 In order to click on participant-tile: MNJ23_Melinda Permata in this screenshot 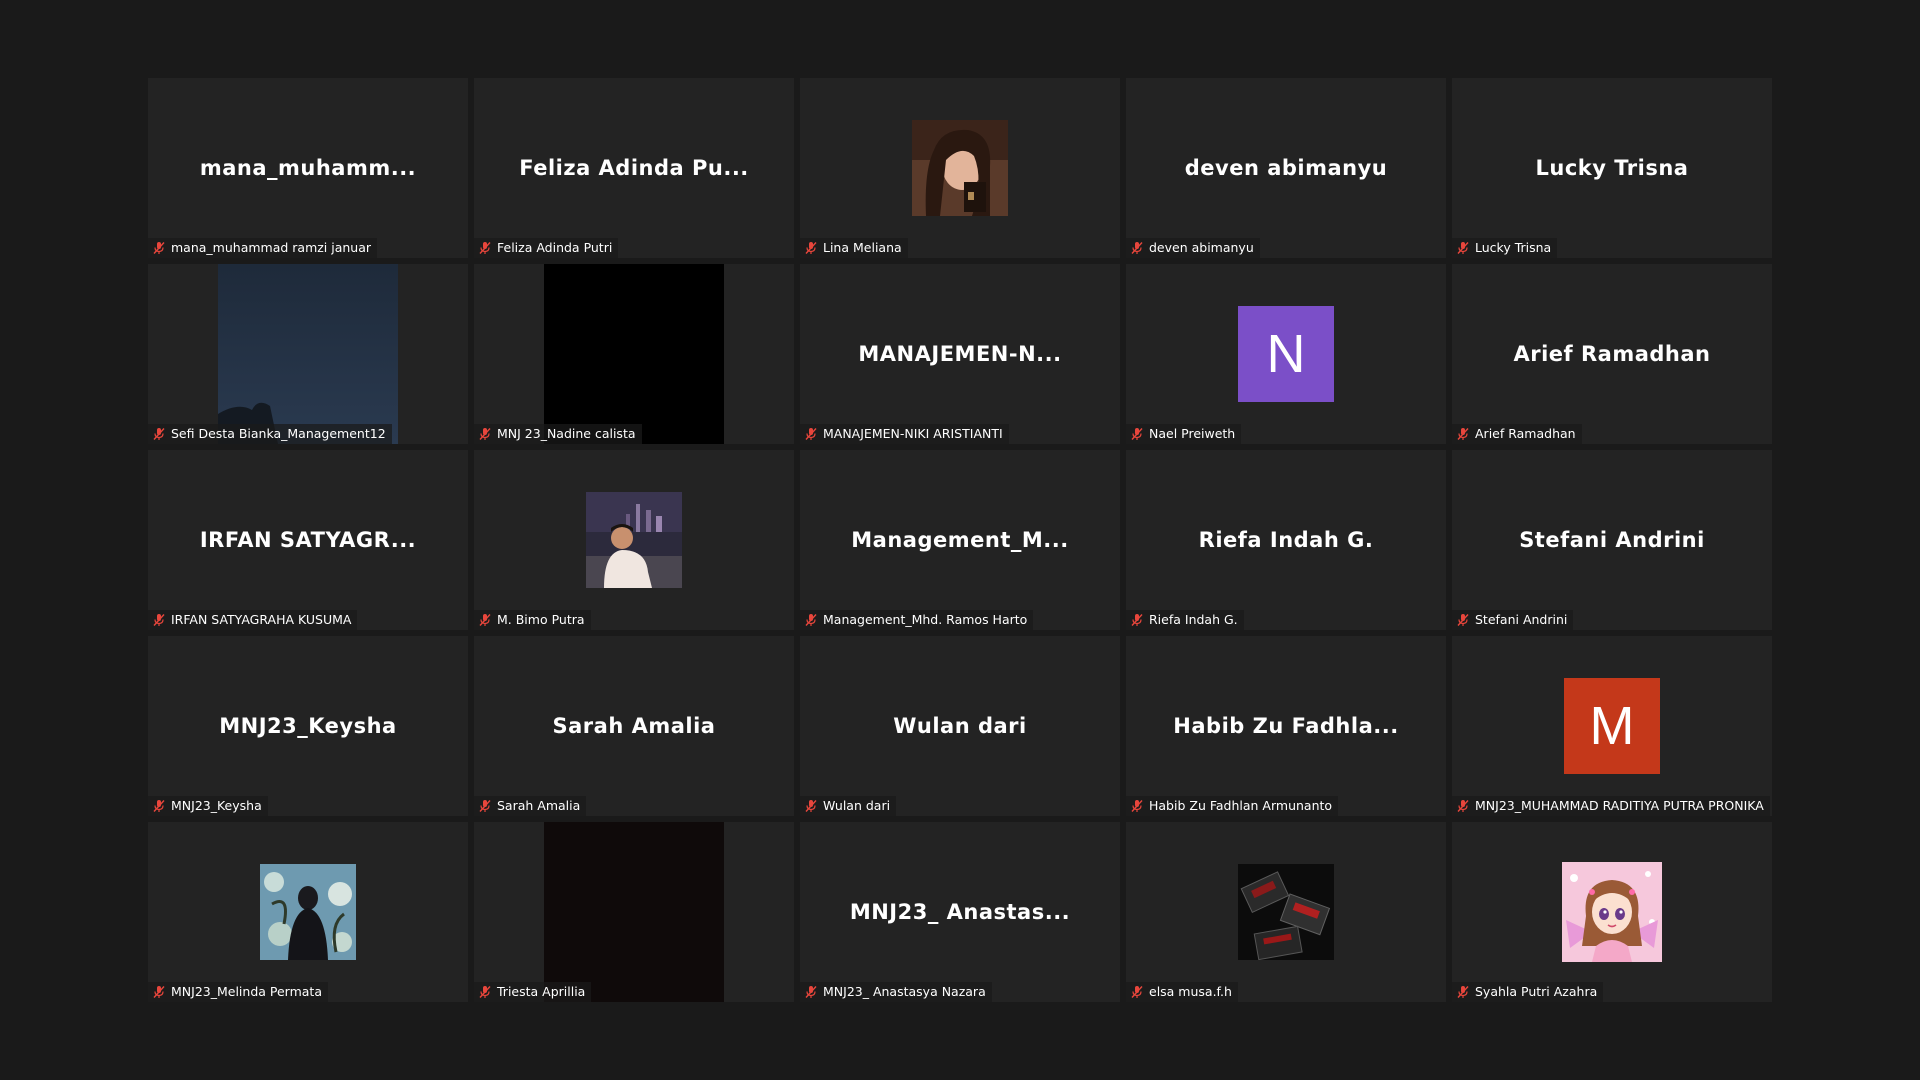, I will do `click(308, 912)`.